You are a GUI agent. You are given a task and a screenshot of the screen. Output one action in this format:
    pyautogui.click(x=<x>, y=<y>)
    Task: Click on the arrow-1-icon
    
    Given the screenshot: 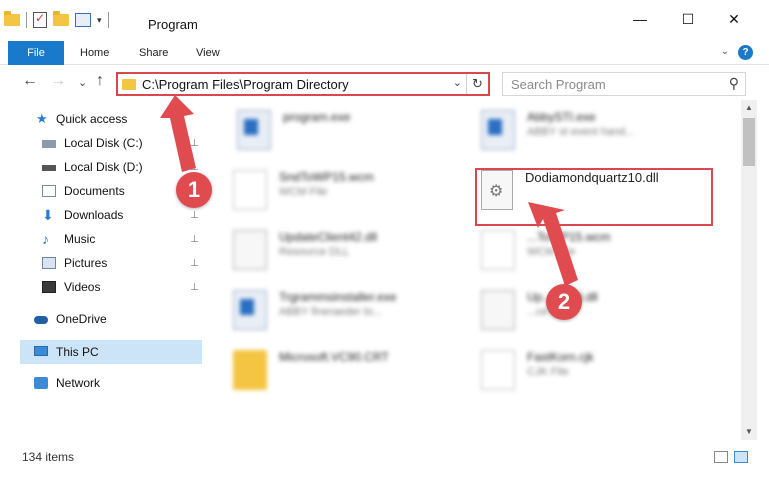 What is the action you would take?
    pyautogui.click(x=178, y=133)
    